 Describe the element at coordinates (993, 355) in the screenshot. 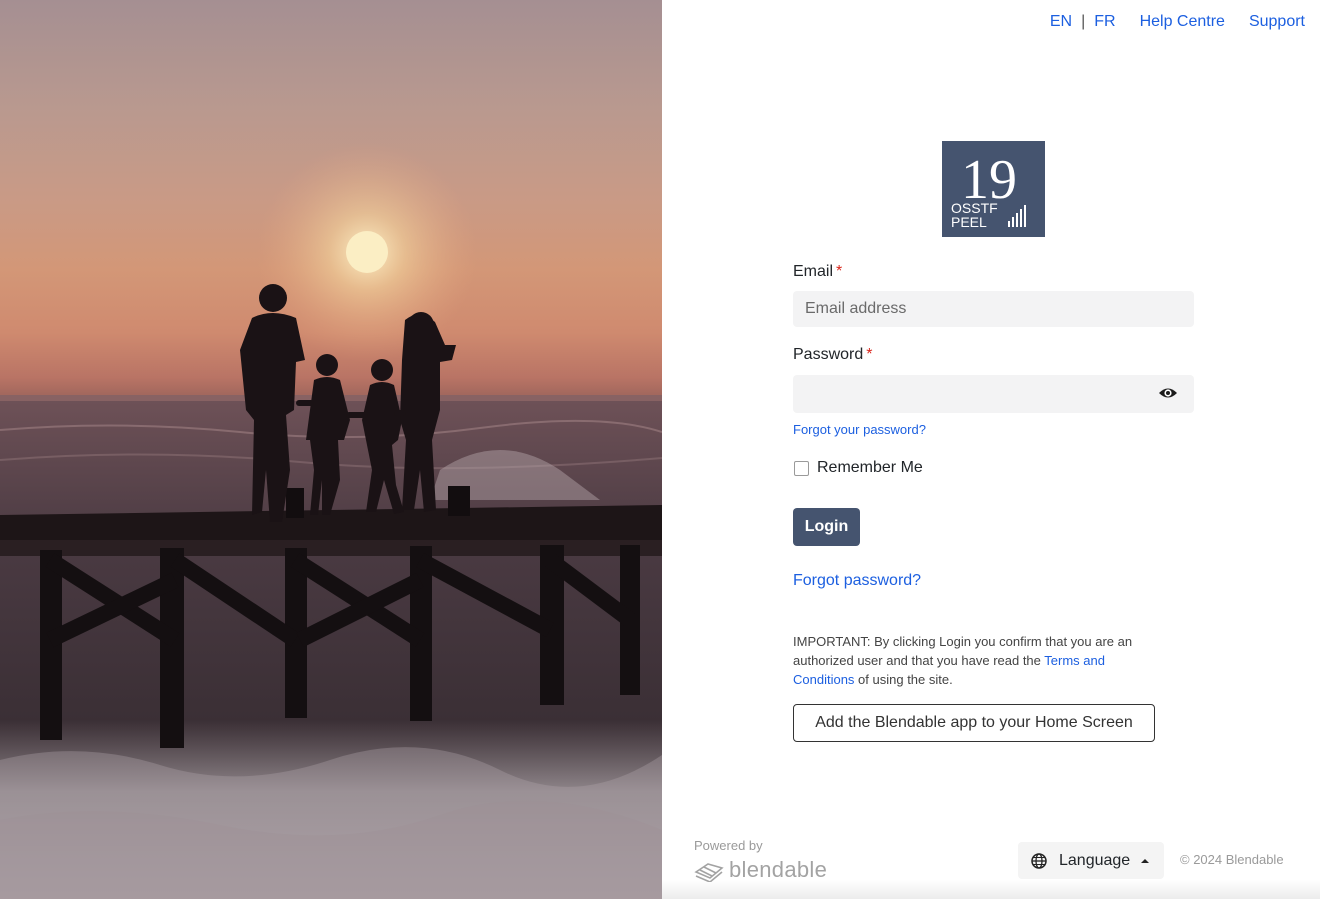

I see `password-label: Password *` at that location.